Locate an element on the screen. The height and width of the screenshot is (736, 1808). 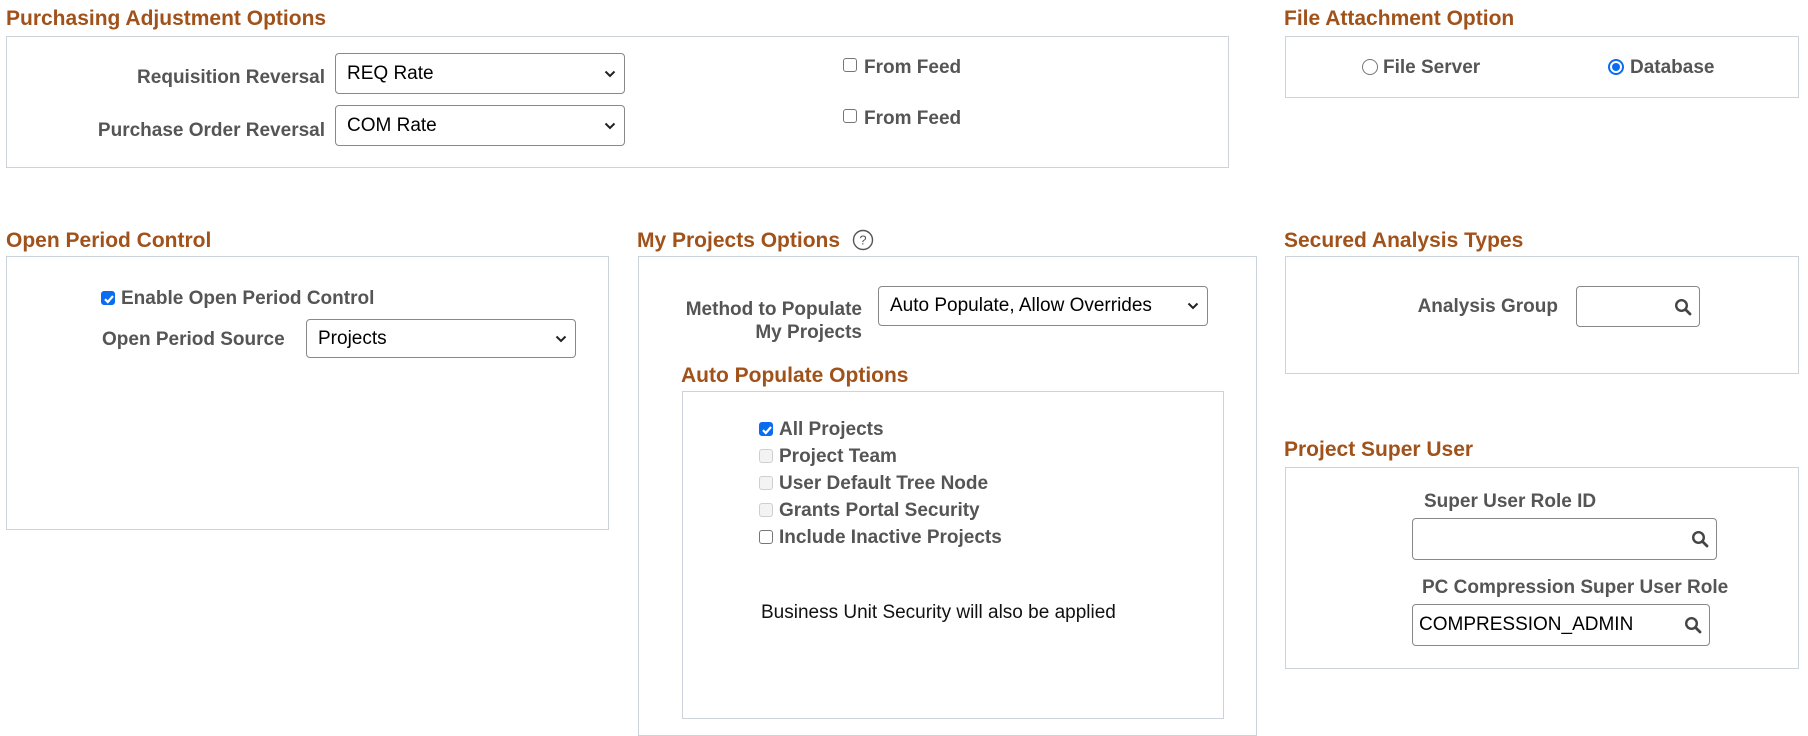
database-label: Database is located at coordinates (1672, 67).